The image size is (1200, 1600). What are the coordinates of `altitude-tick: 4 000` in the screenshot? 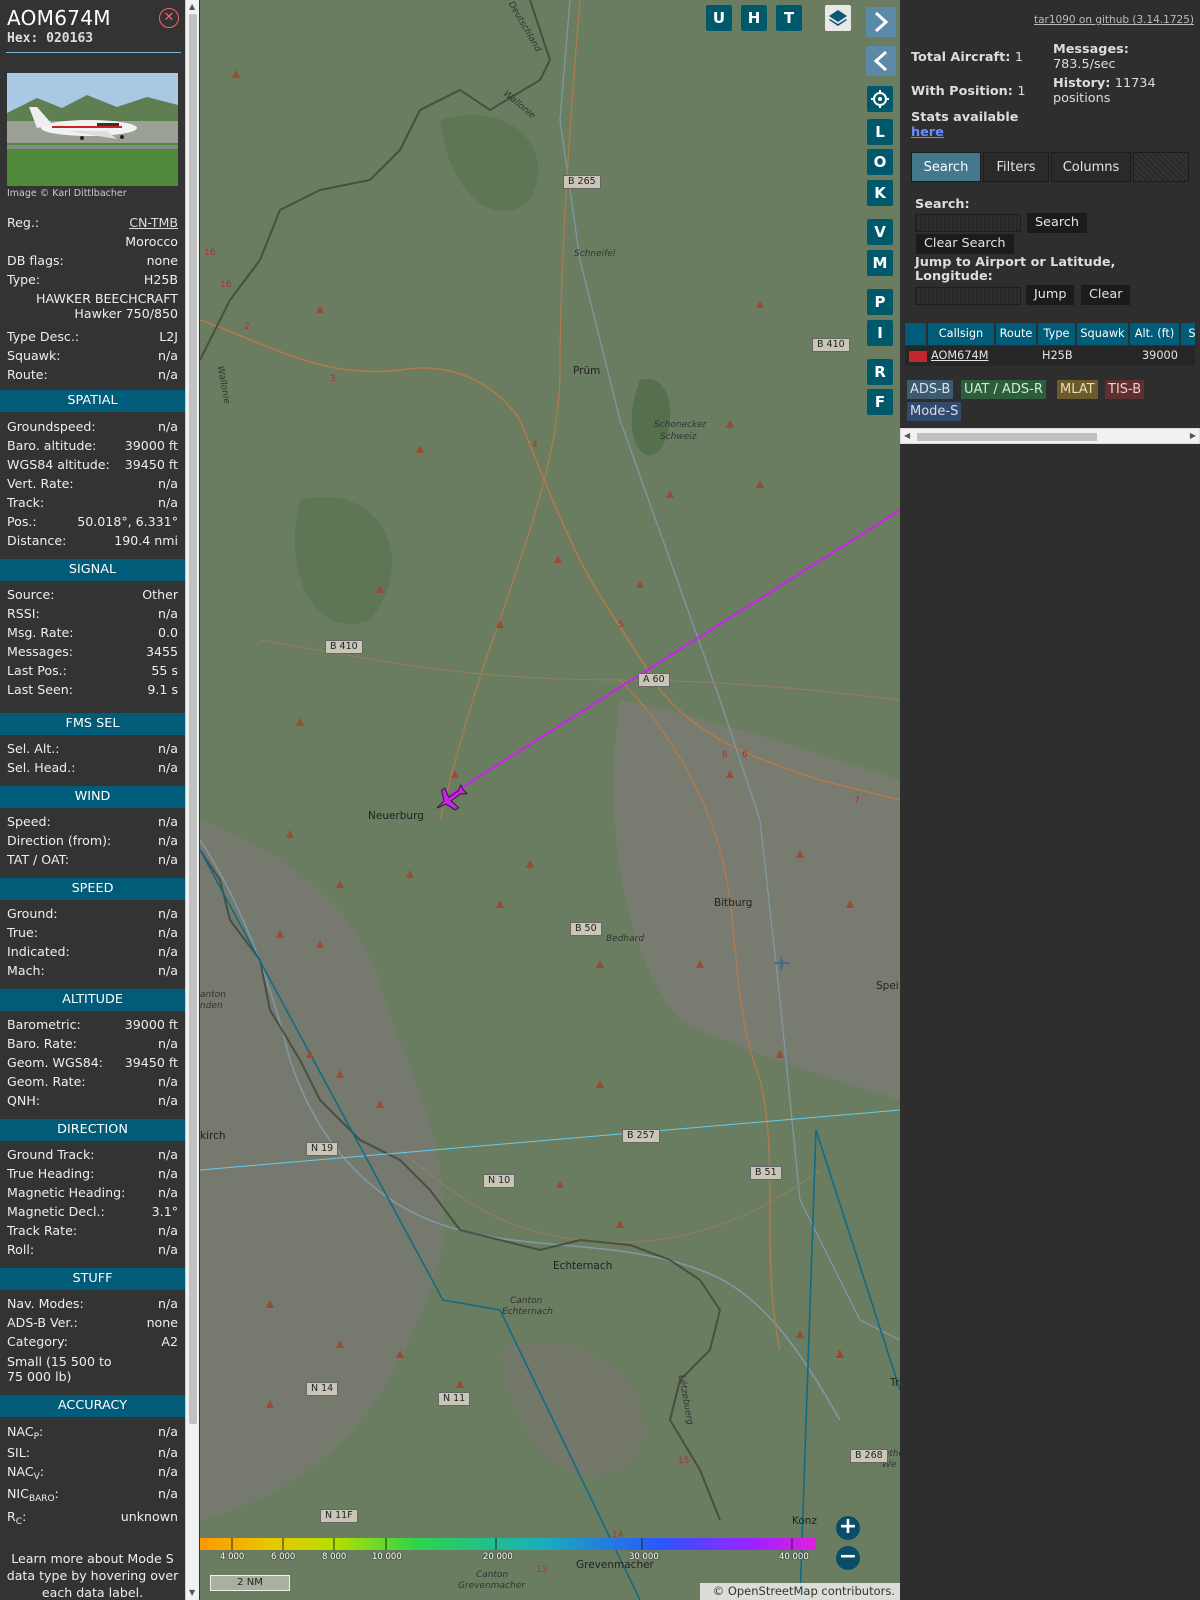 It's located at (232, 1557).